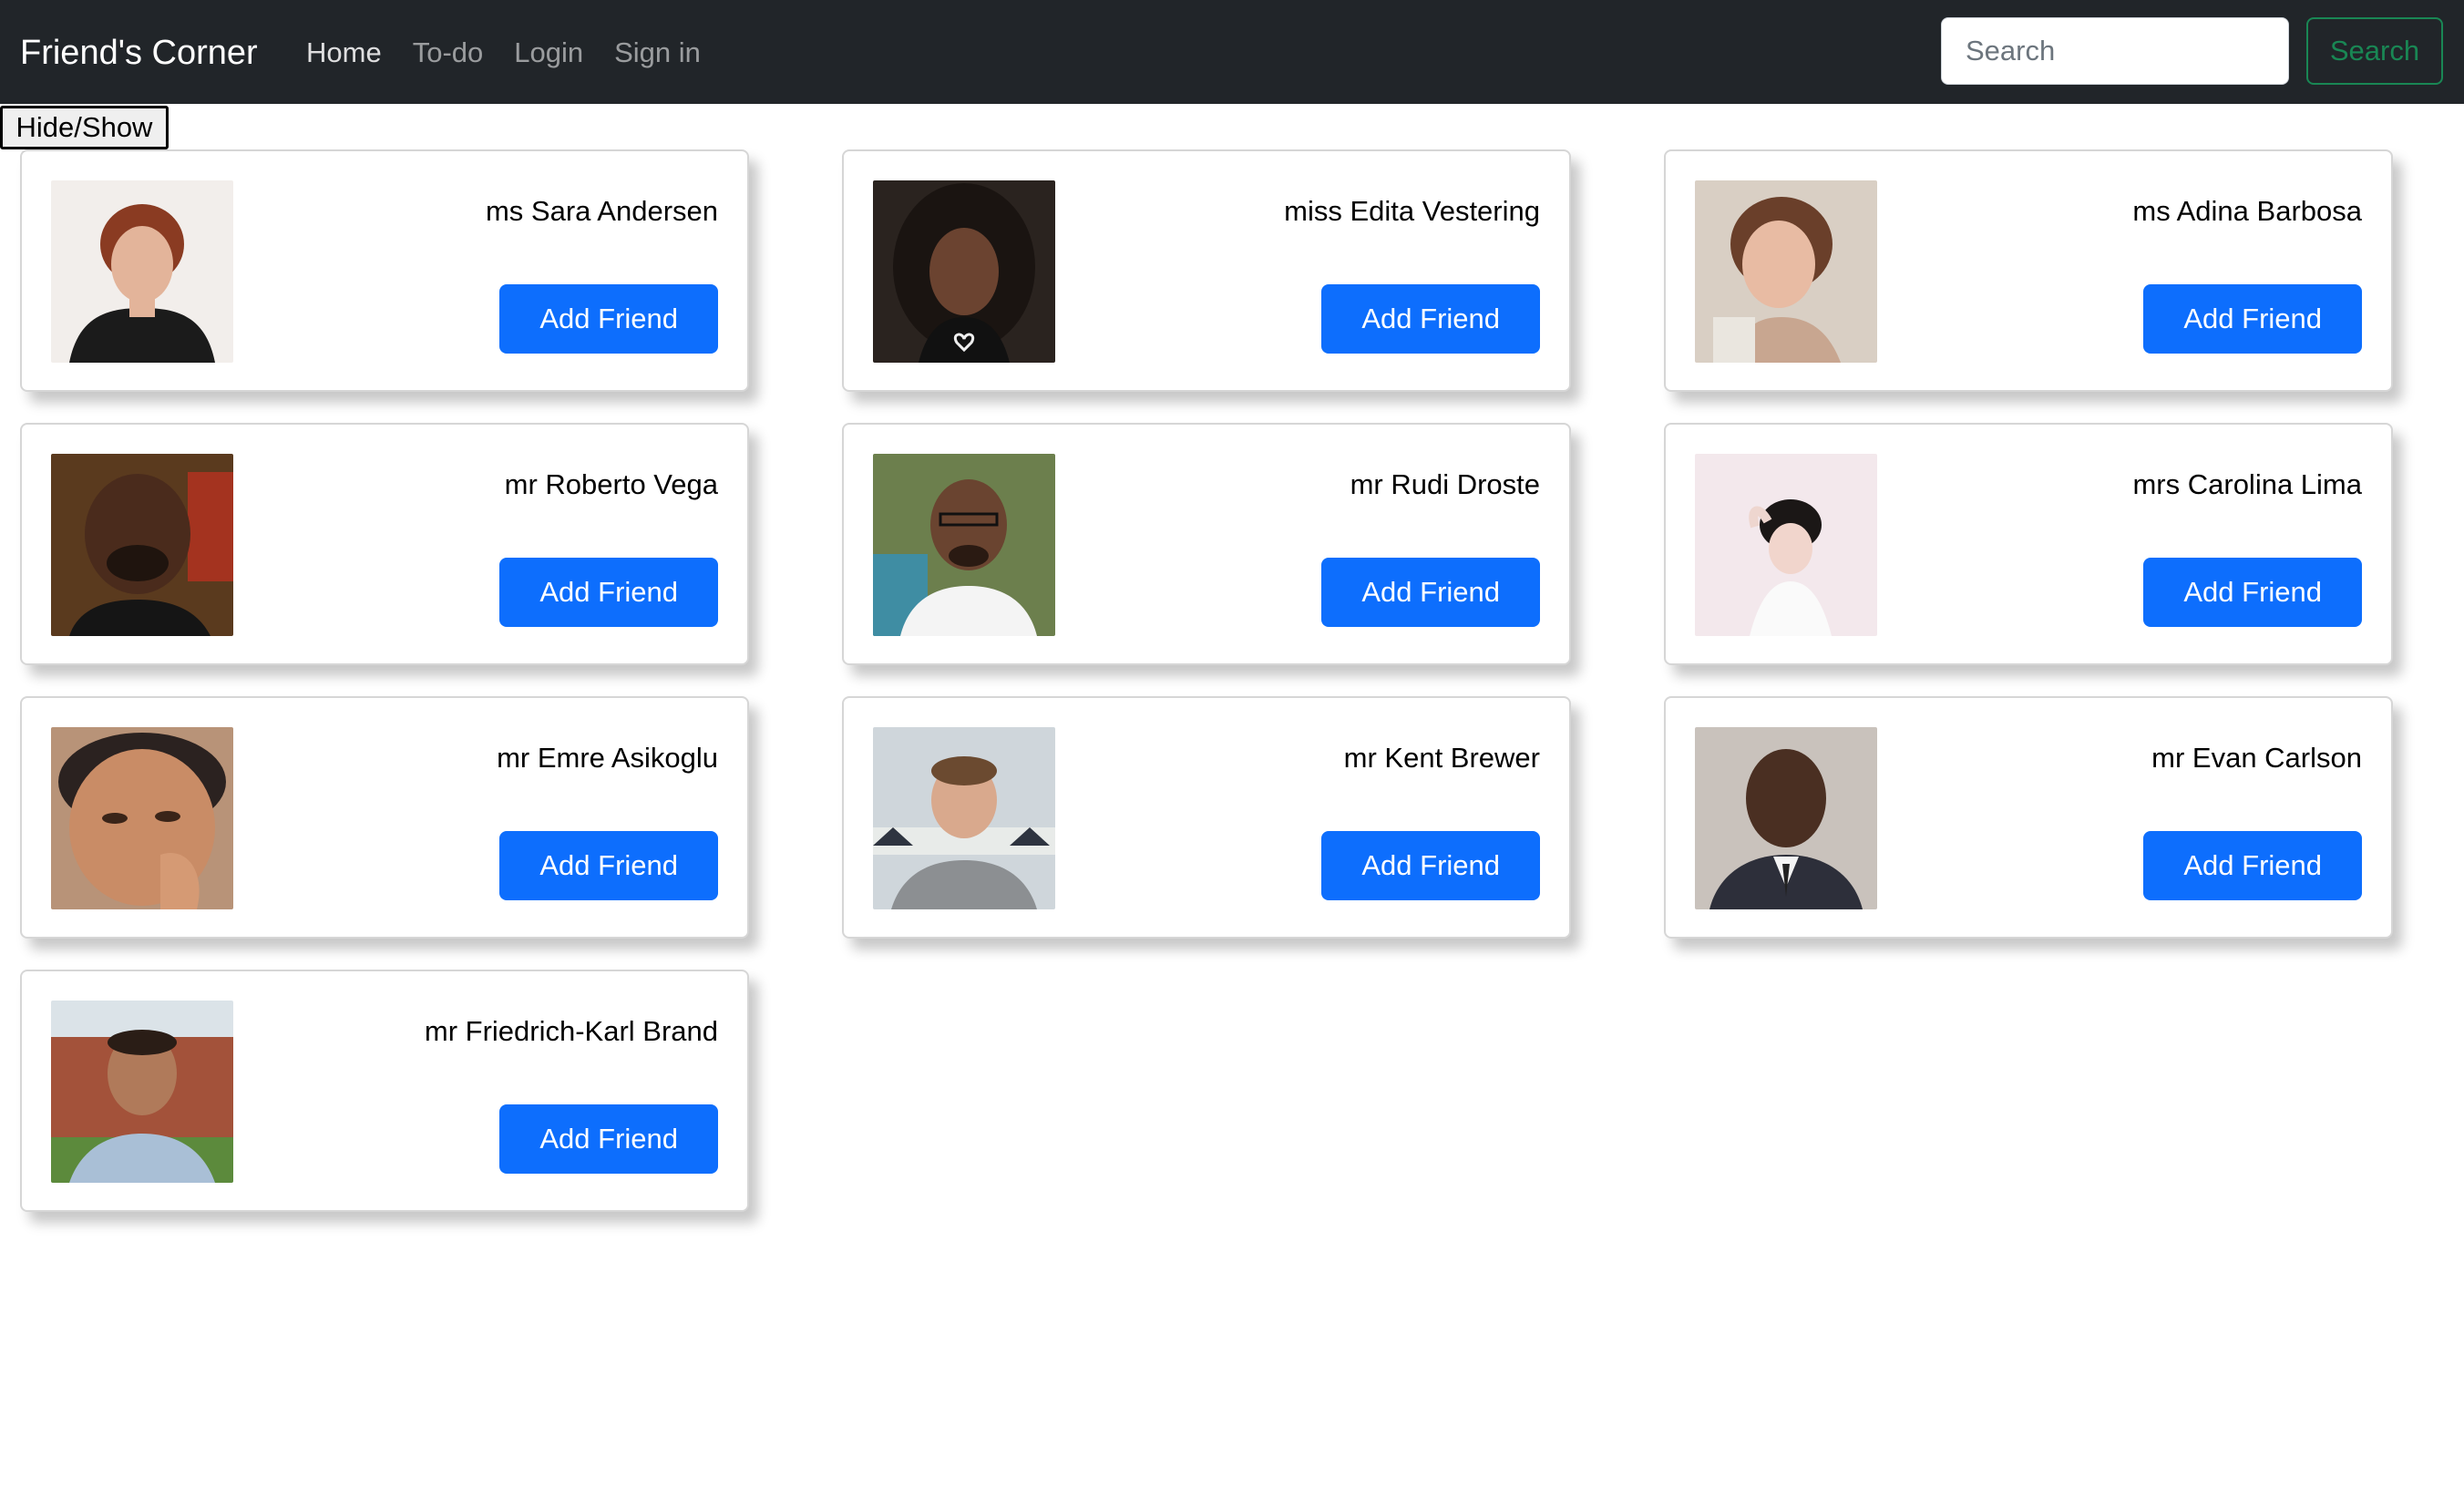 This screenshot has width=2464, height=1509. I want to click on friend-name: mr Evan Carlson, so click(2256, 758).